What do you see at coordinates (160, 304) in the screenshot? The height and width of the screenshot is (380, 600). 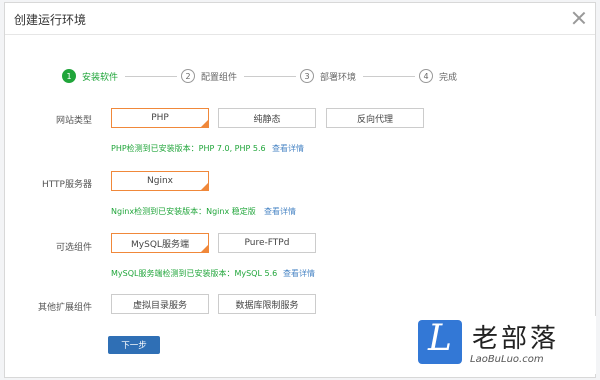 I see `option-virtual-directory: 虚拟目录服务` at bounding box center [160, 304].